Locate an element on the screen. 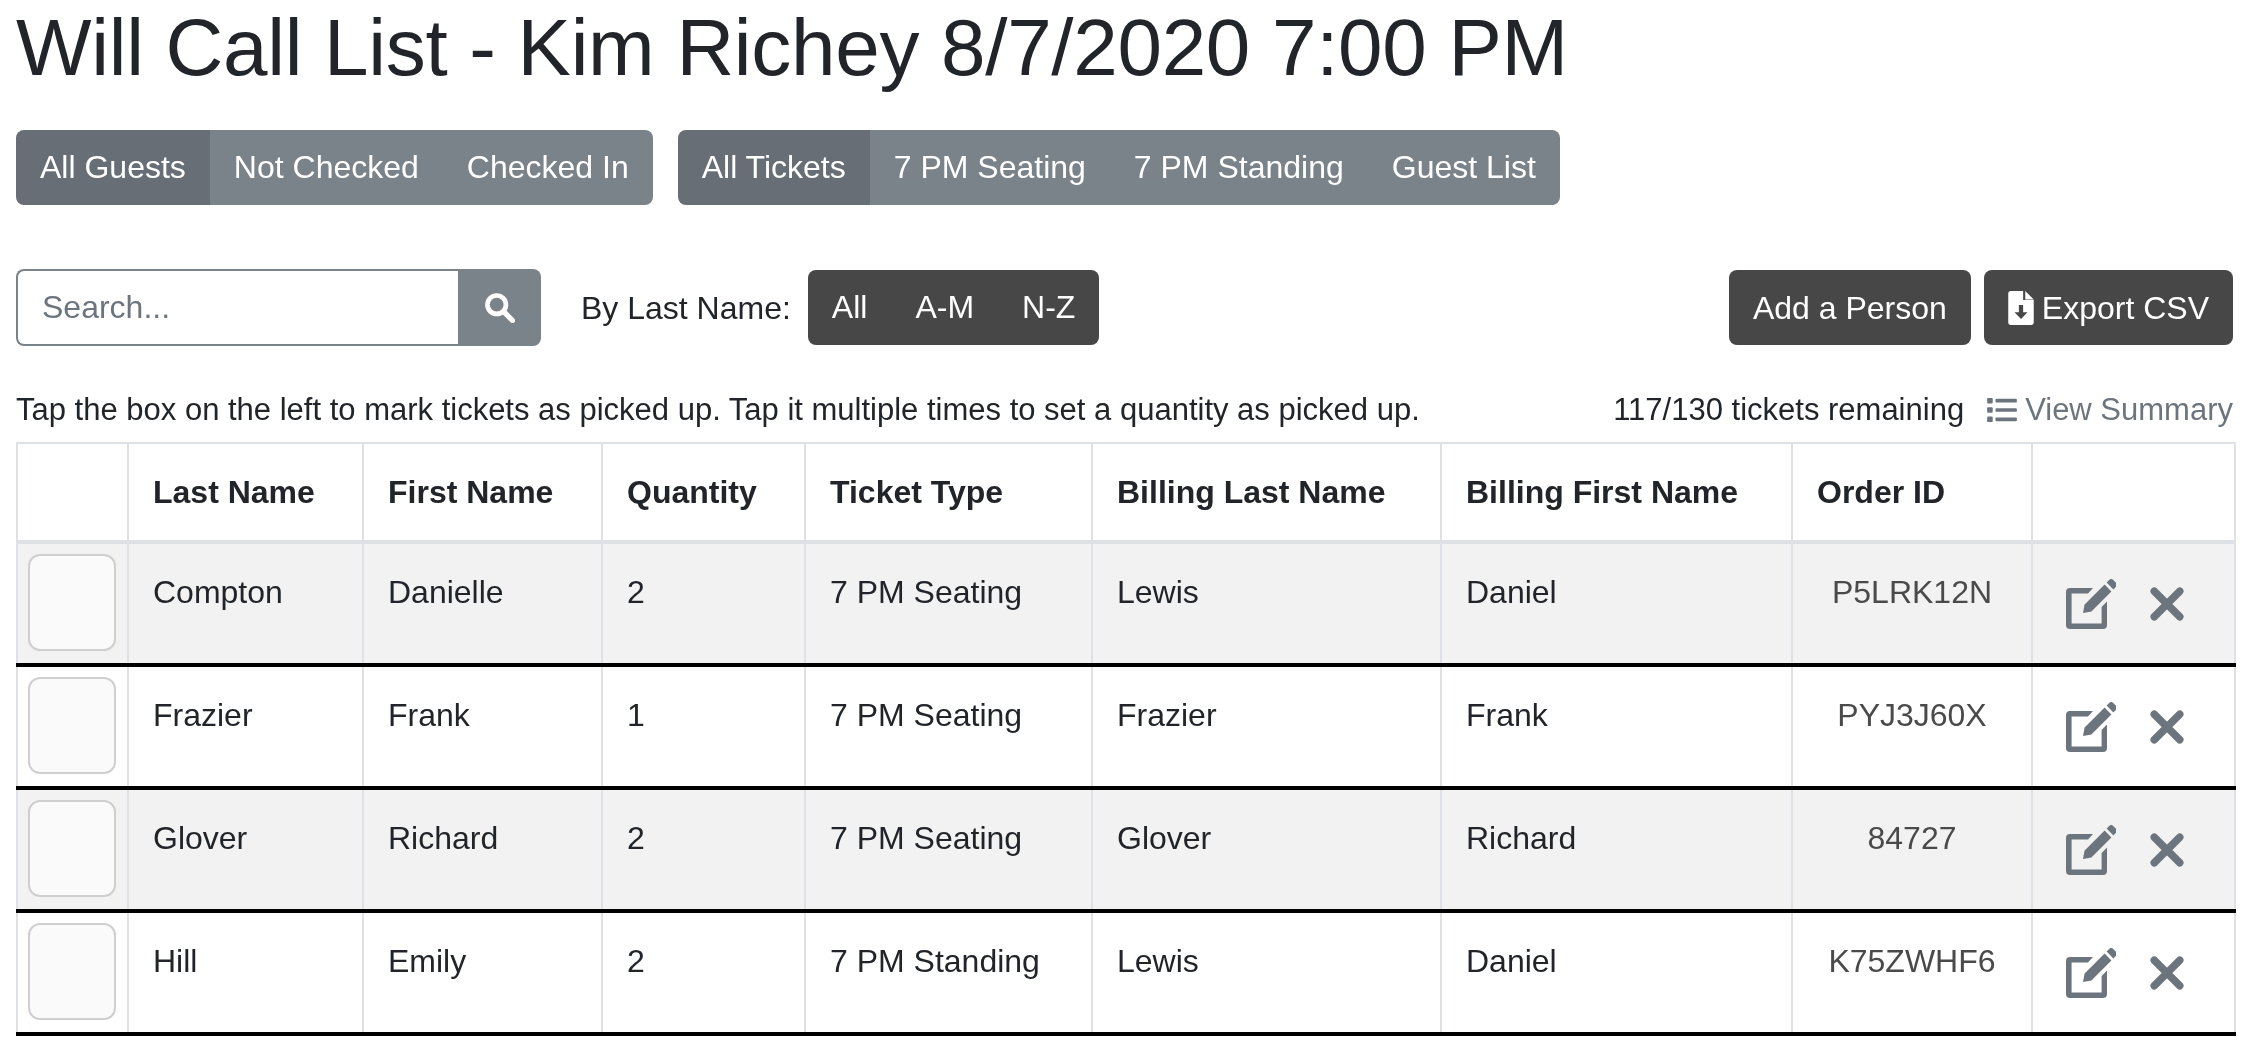 The height and width of the screenshot is (1044, 2258). search-button is located at coordinates (499, 307).